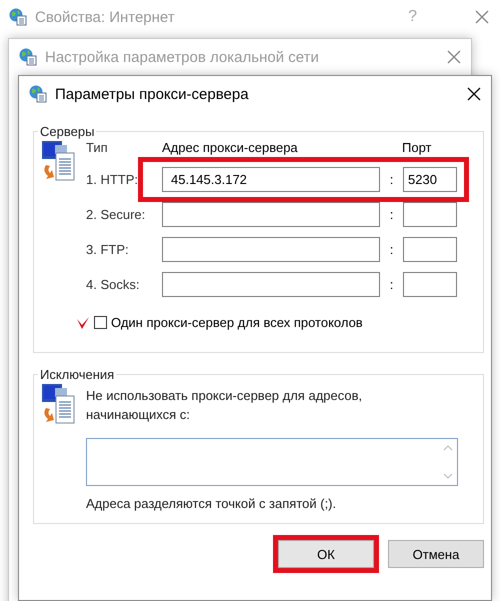 The image size is (500, 601). I want to click on group-label: Серверы, so click(67, 131).